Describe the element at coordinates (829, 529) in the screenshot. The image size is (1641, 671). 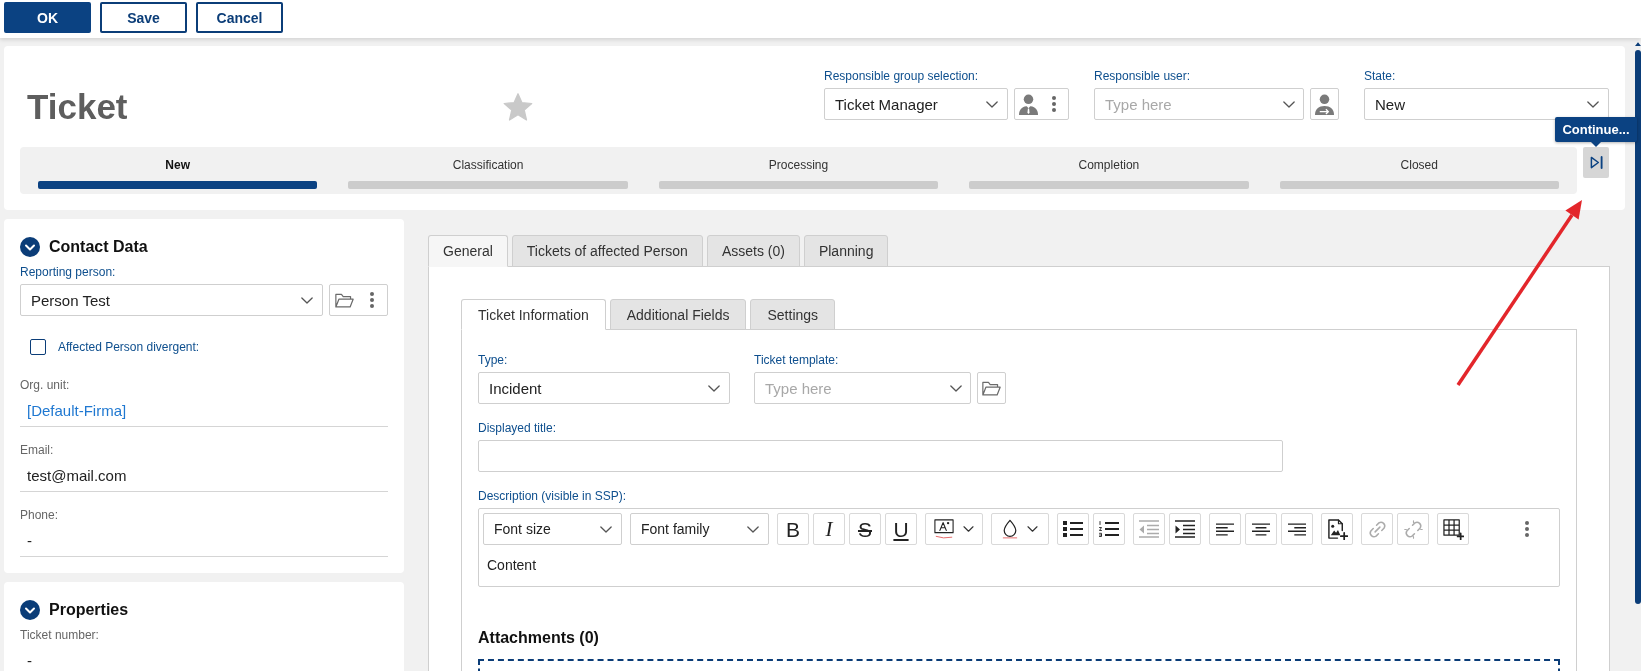
I see `italic-button: I` at that location.